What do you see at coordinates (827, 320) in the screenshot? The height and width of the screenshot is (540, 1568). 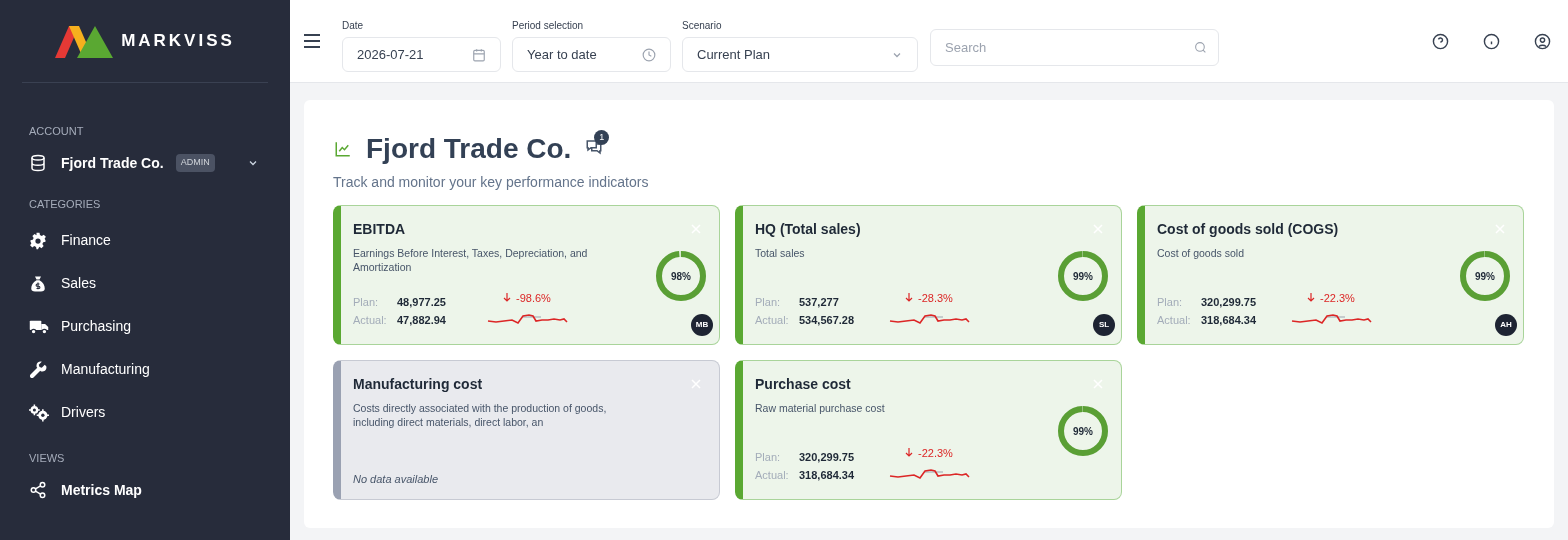 I see `actual-value: 534,567.28` at bounding box center [827, 320].